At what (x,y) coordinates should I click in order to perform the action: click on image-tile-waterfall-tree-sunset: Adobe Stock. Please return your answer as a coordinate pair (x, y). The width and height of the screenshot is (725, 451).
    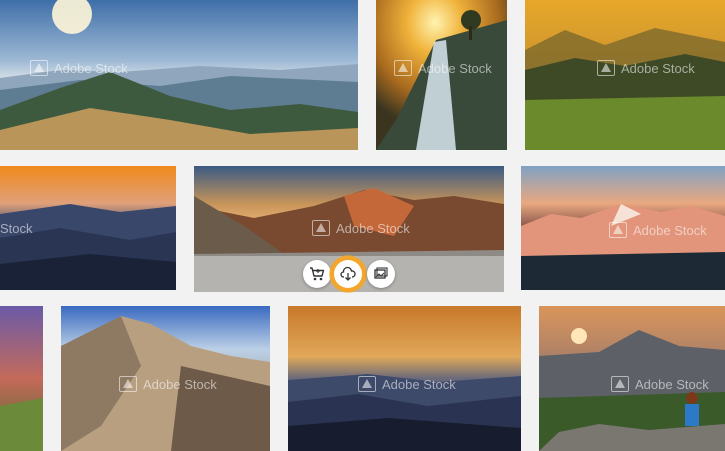
    Looking at the image, I should click on (441, 75).